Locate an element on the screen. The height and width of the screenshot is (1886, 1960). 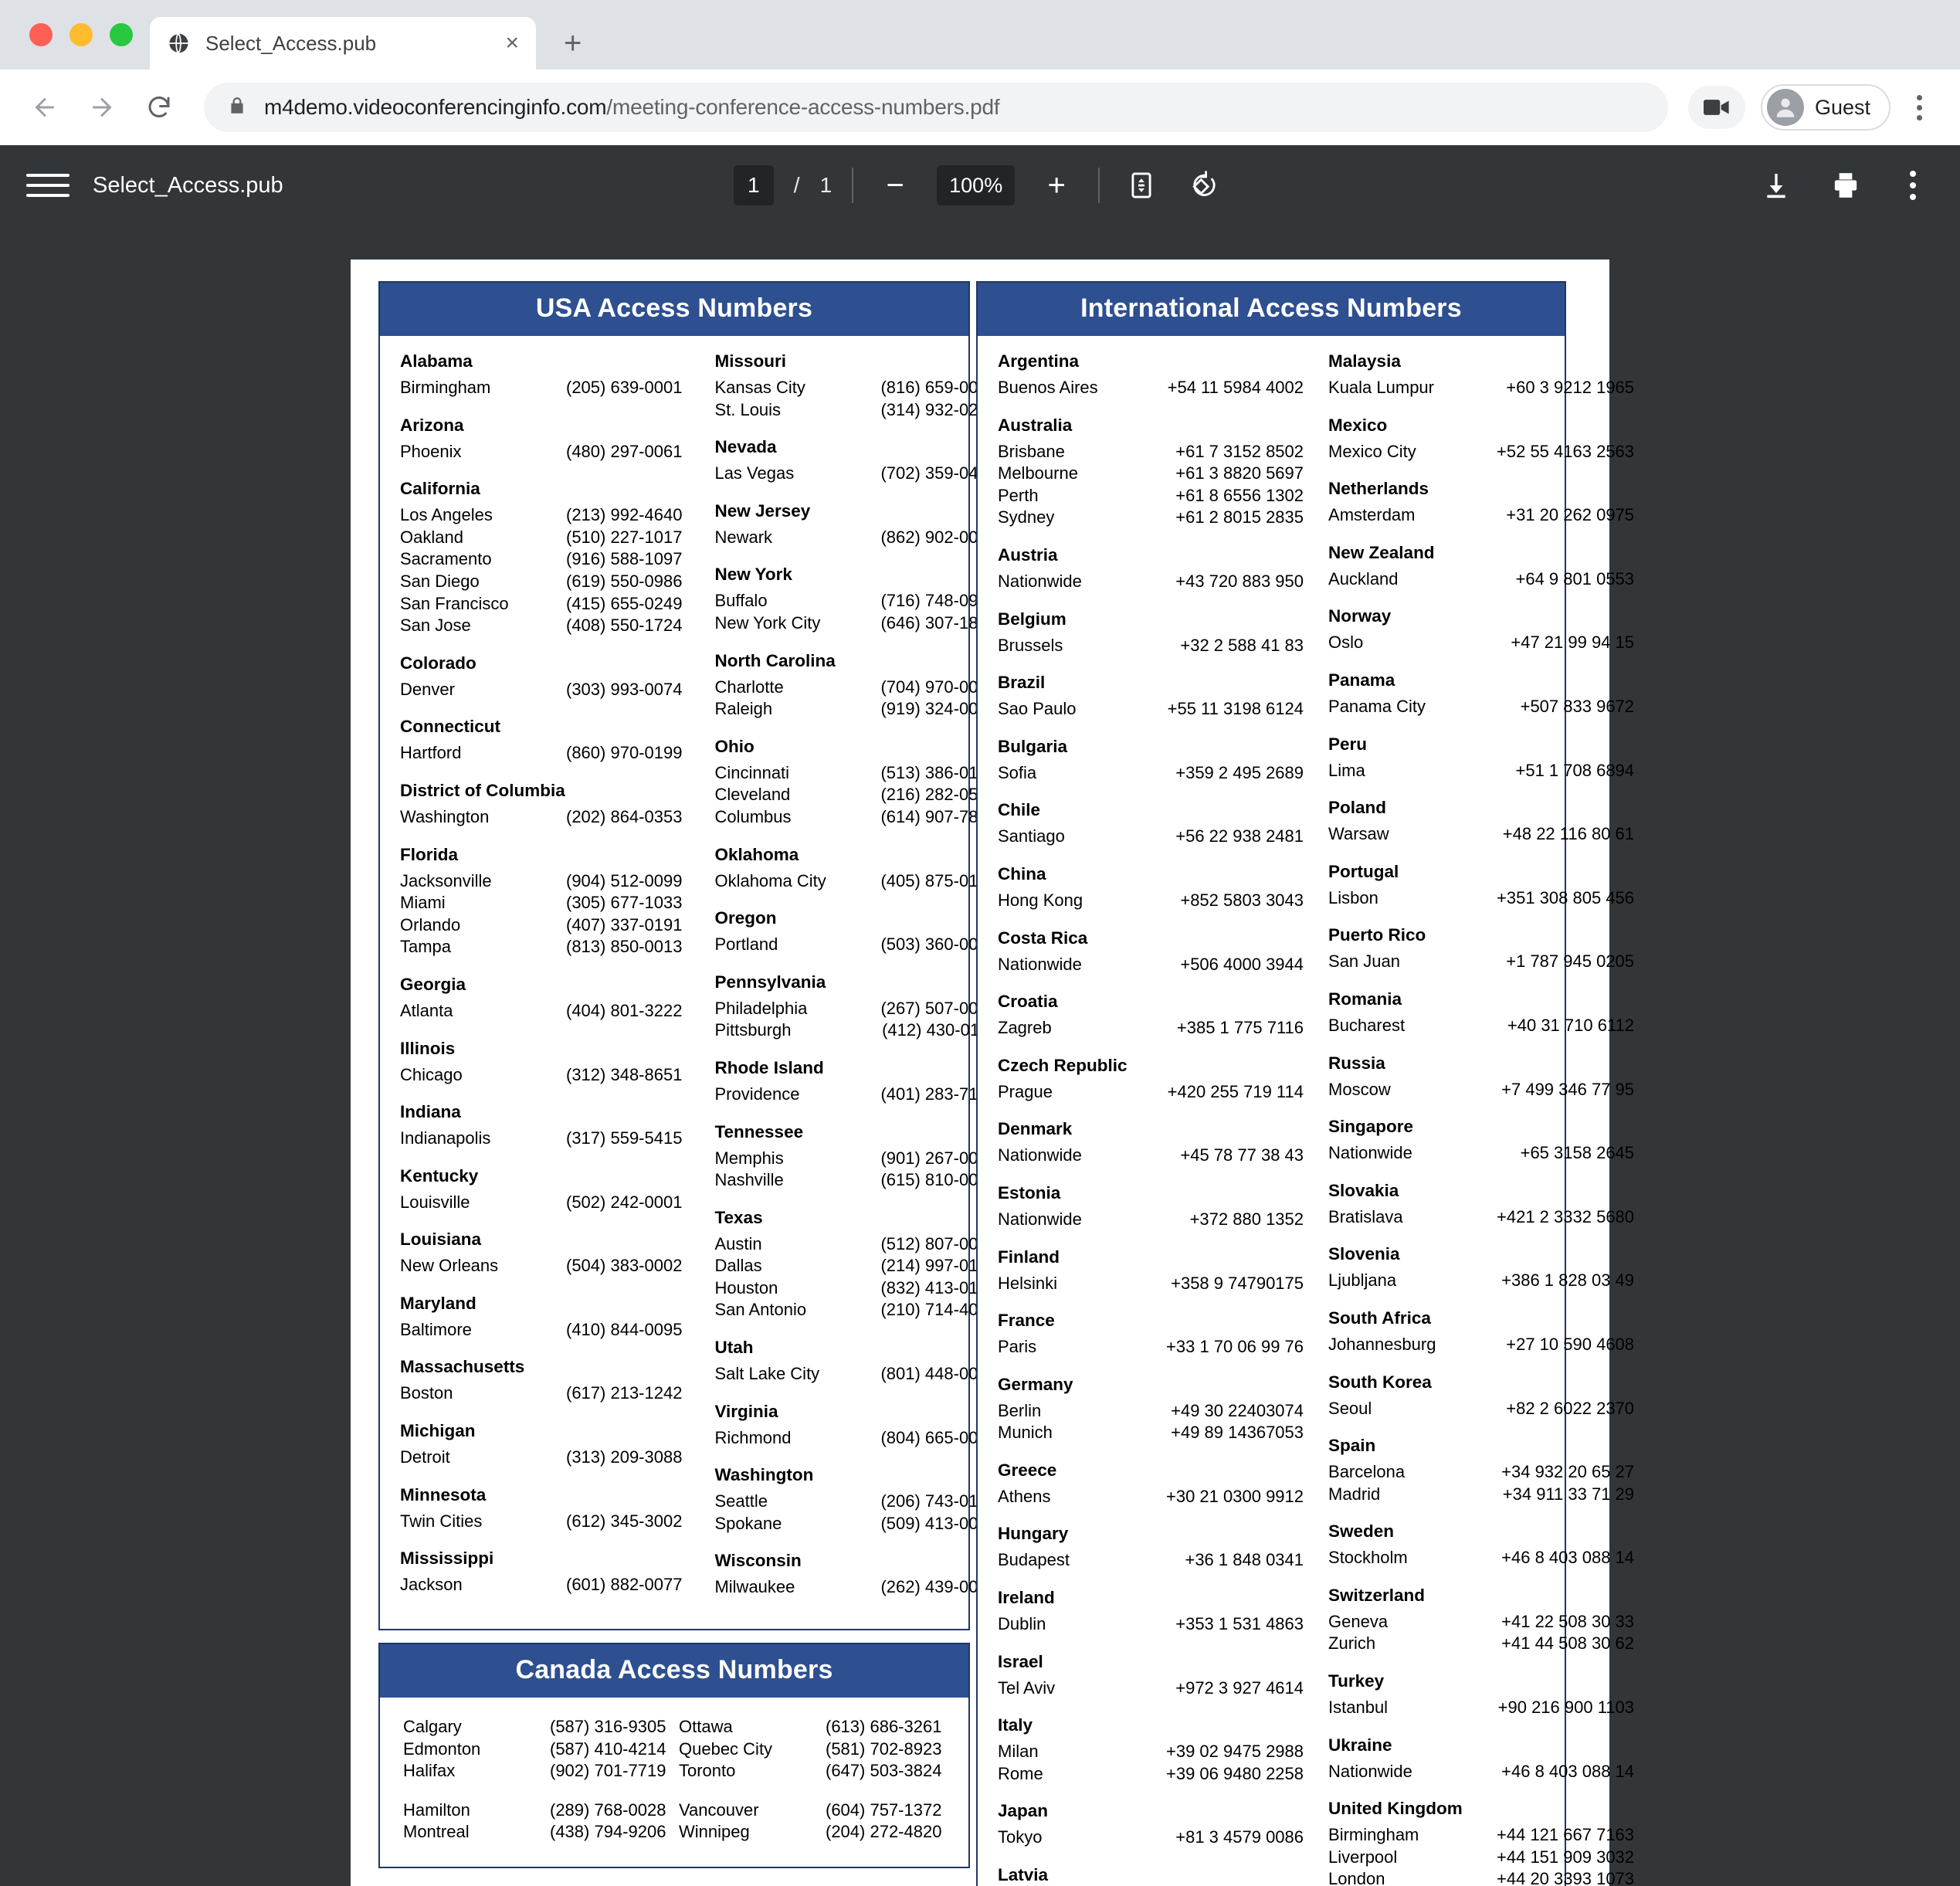
phone-number: +39 06 9480 2258 is located at coordinates (1235, 1773).